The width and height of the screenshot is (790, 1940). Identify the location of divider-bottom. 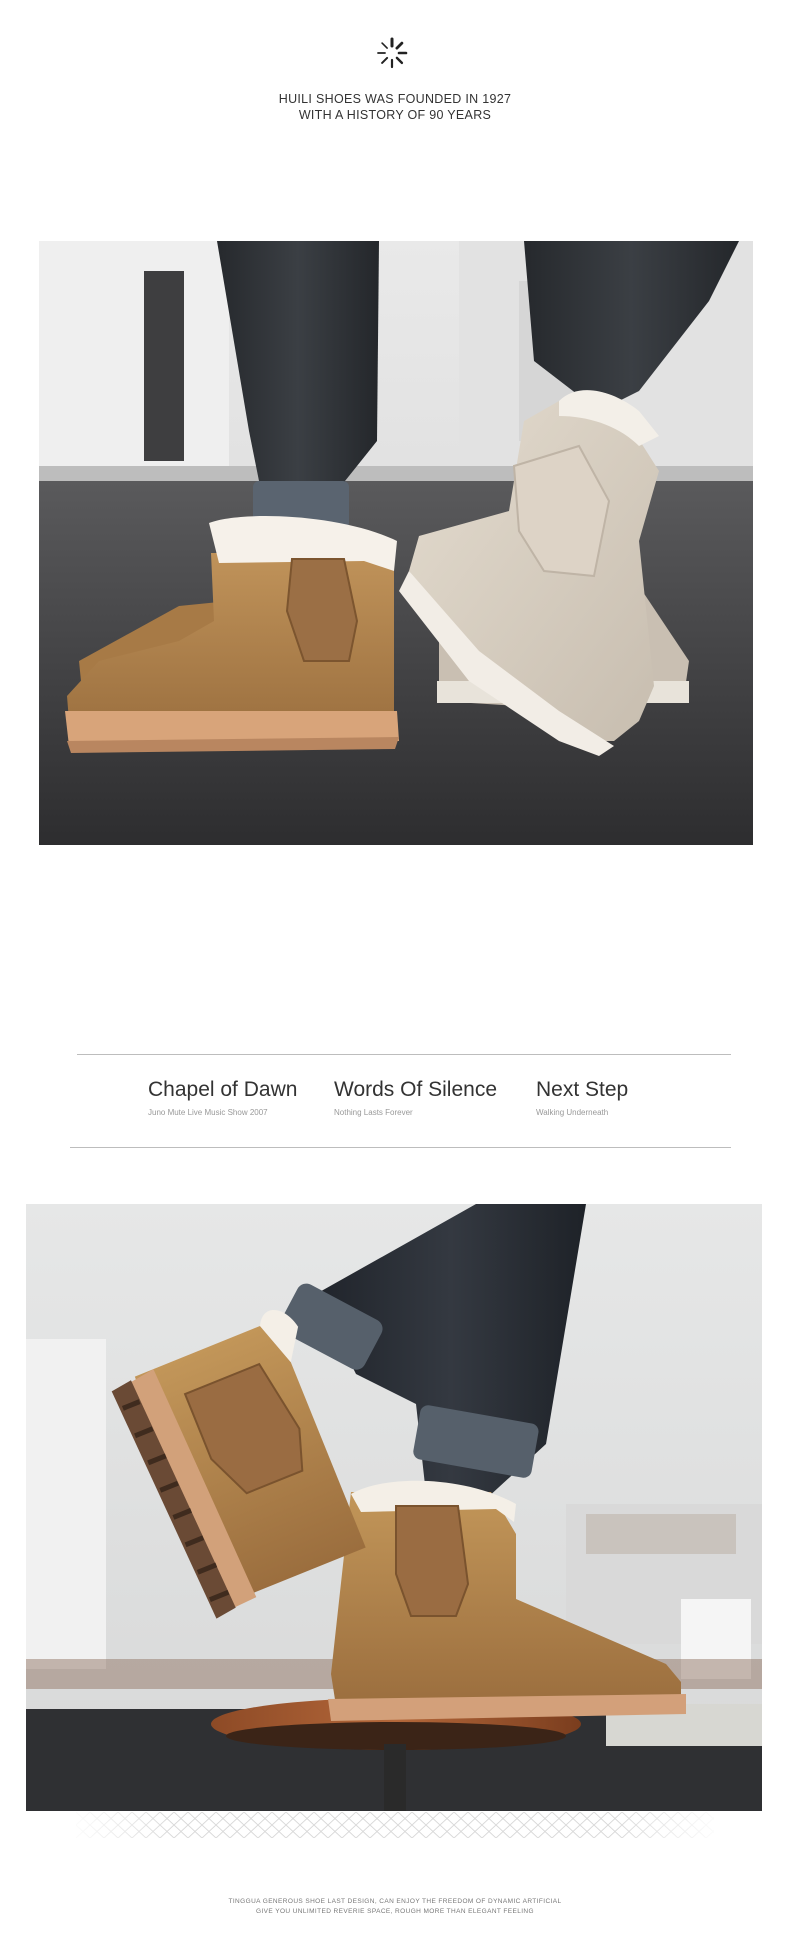
(400, 1147).